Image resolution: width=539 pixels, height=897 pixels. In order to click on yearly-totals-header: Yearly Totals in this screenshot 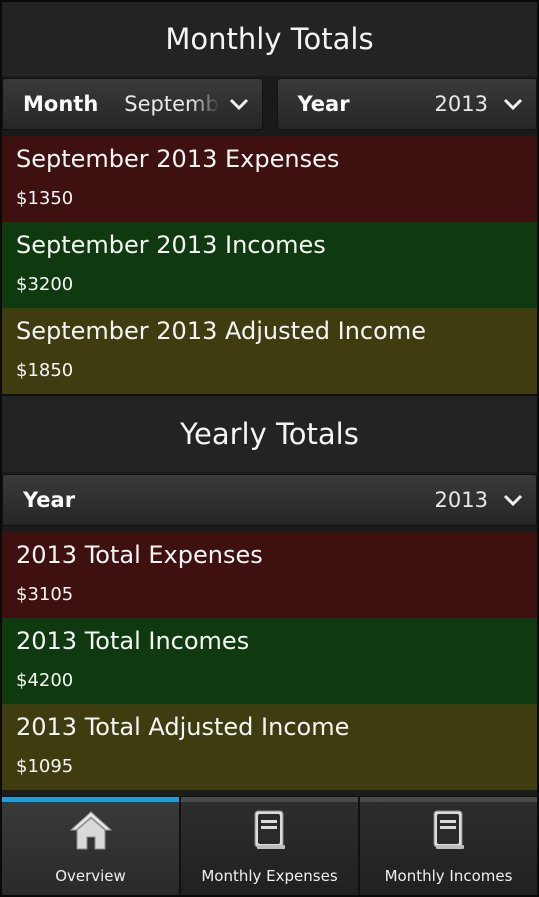, I will do `click(269, 433)`.